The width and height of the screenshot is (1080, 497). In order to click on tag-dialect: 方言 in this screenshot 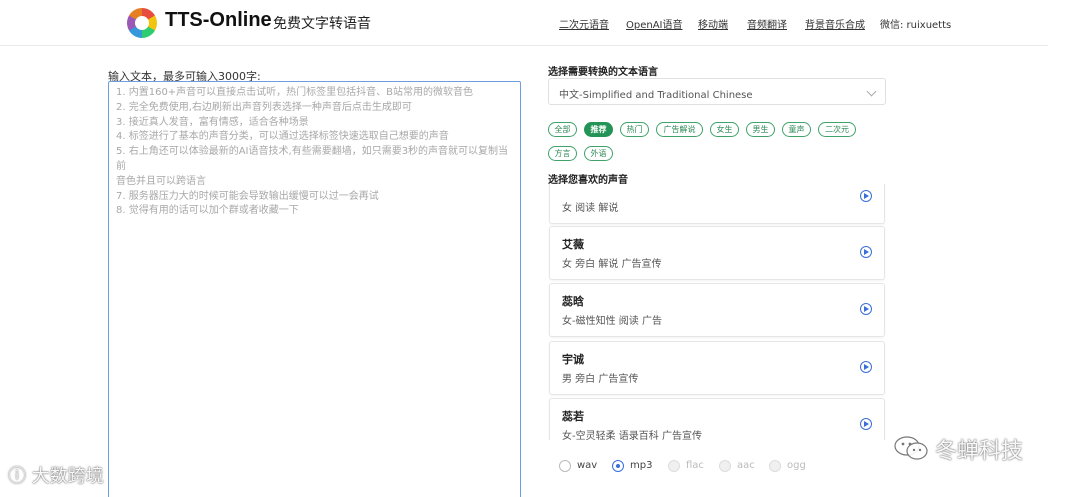, I will do `click(562, 153)`.